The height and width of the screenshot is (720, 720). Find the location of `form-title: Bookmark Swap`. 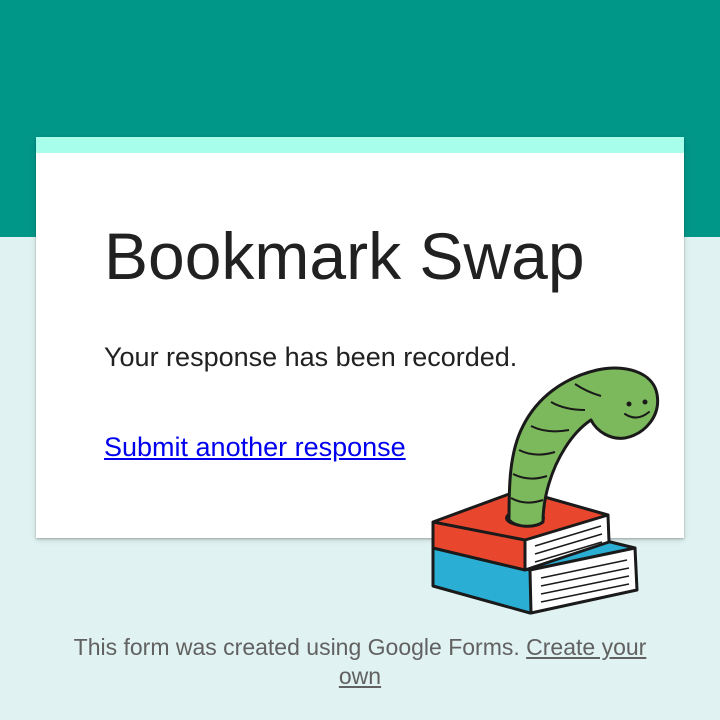

form-title: Bookmark Swap is located at coordinates (344, 256).